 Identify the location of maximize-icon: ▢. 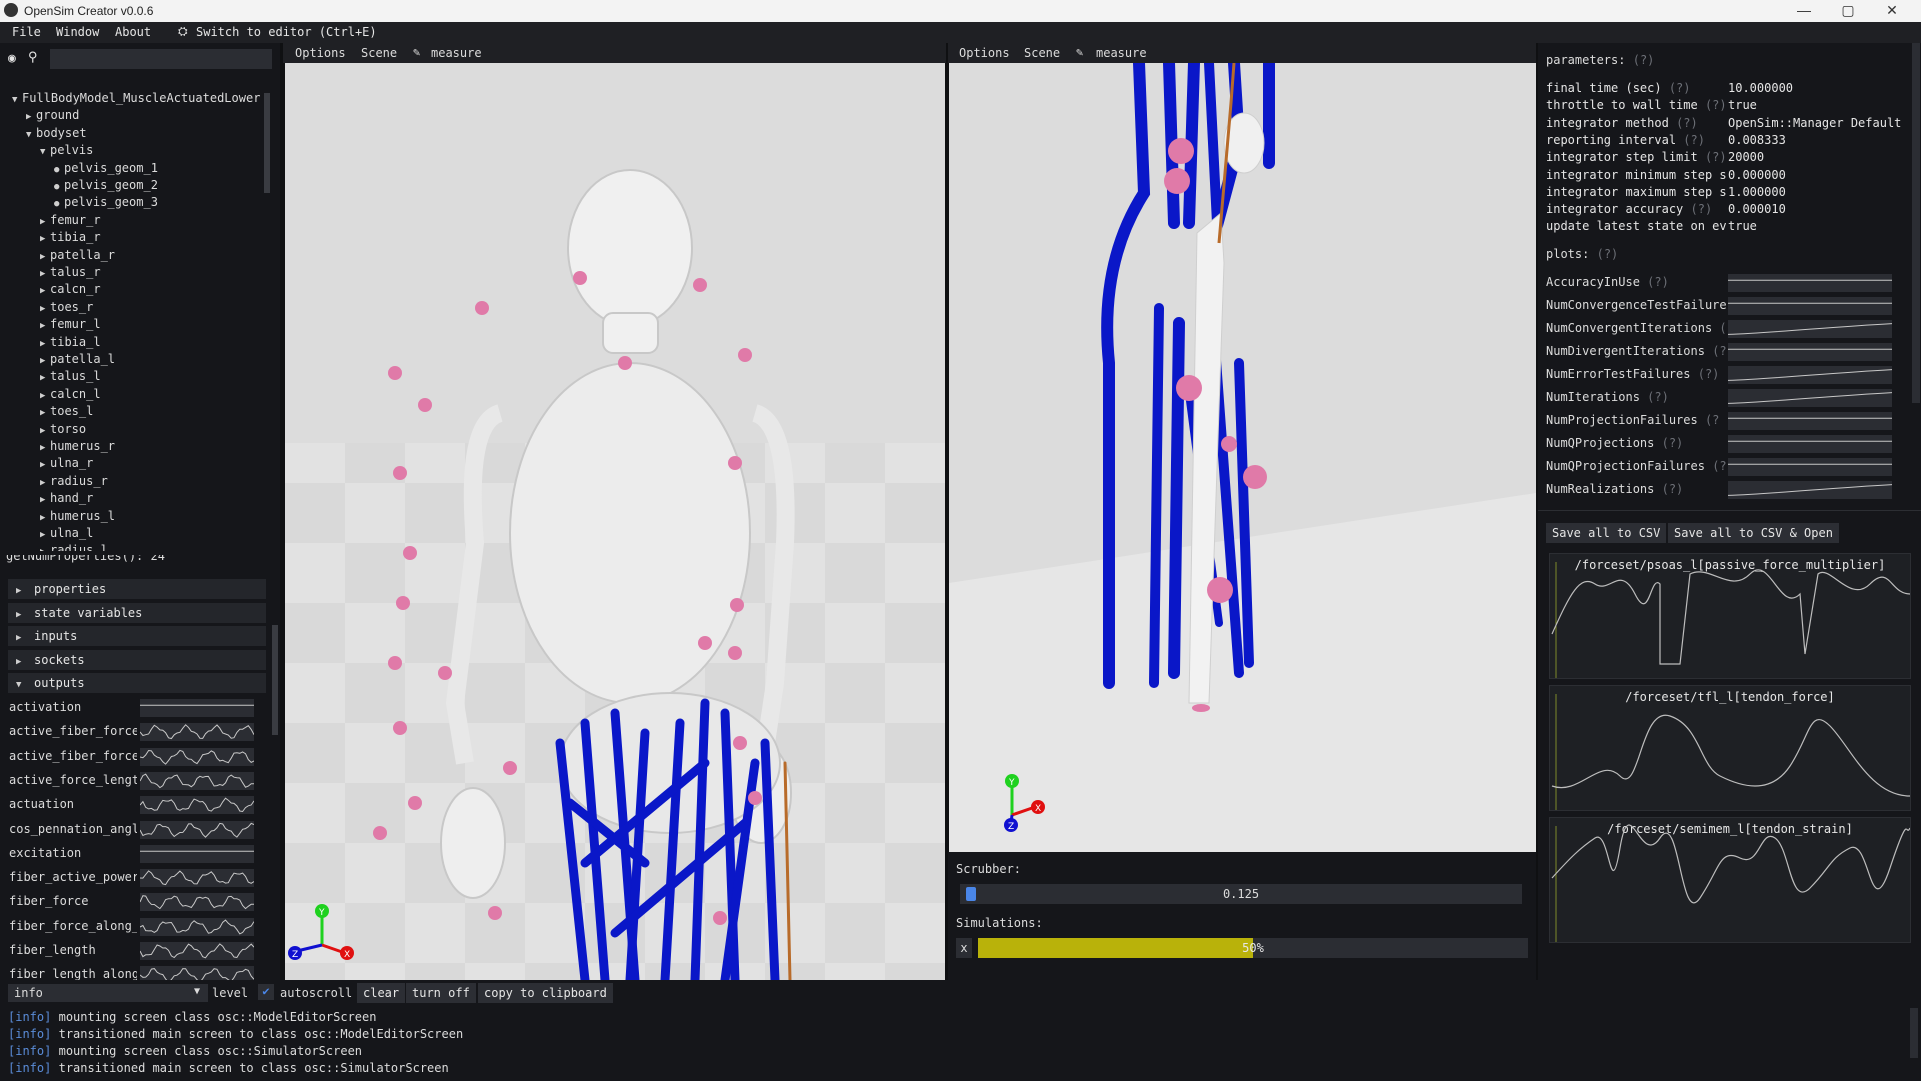
(1848, 10).